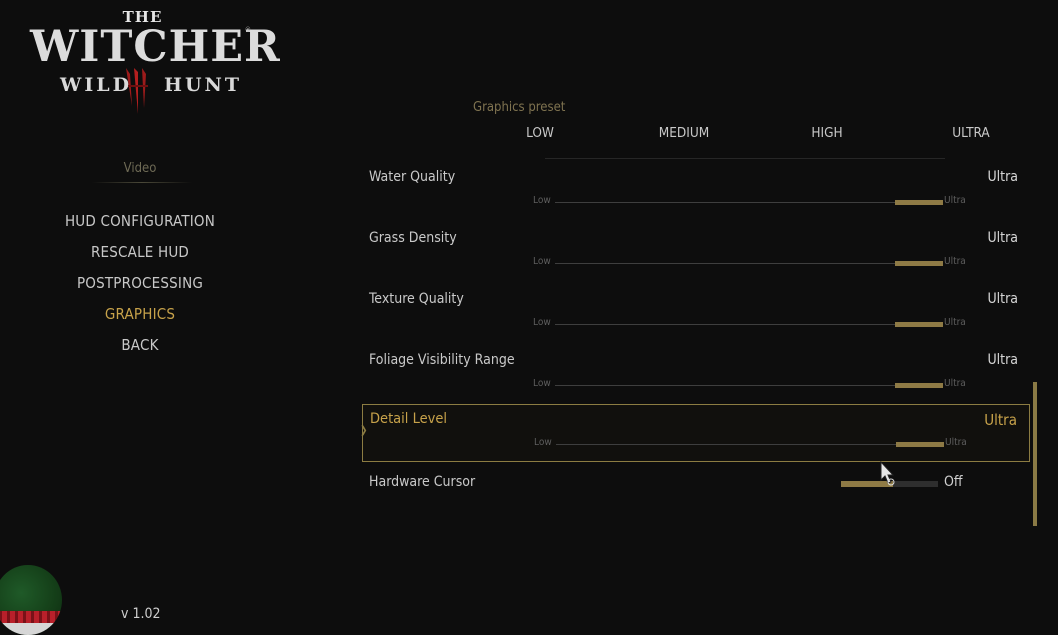 The height and width of the screenshot is (635, 1058). What do you see at coordinates (364, 430) in the screenshot?
I see `selection-marker-icon: ❯` at bounding box center [364, 430].